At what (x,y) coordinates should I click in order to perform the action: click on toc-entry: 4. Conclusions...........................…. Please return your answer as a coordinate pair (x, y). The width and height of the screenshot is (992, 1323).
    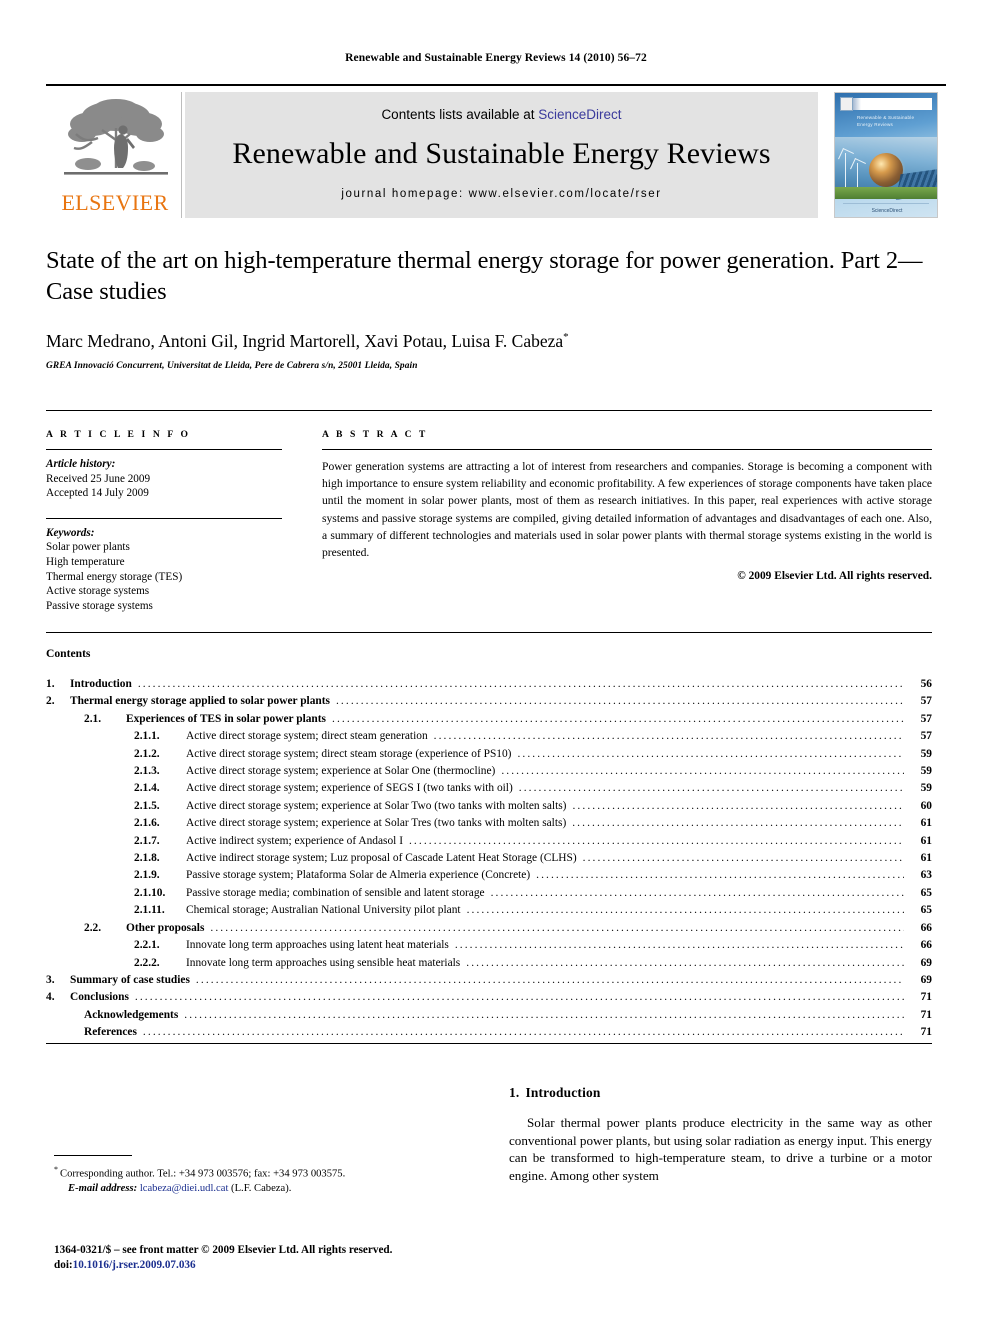
    Looking at the image, I should click on (489, 997).